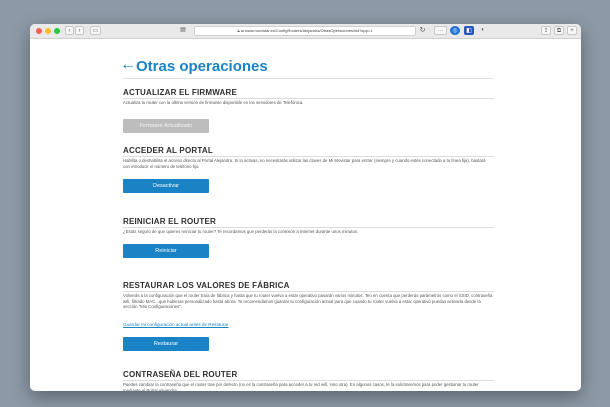 The image size is (610, 407). What do you see at coordinates (169, 221) in the screenshot?
I see `section-title-reboot: REINICIAR EL ROUTER` at bounding box center [169, 221].